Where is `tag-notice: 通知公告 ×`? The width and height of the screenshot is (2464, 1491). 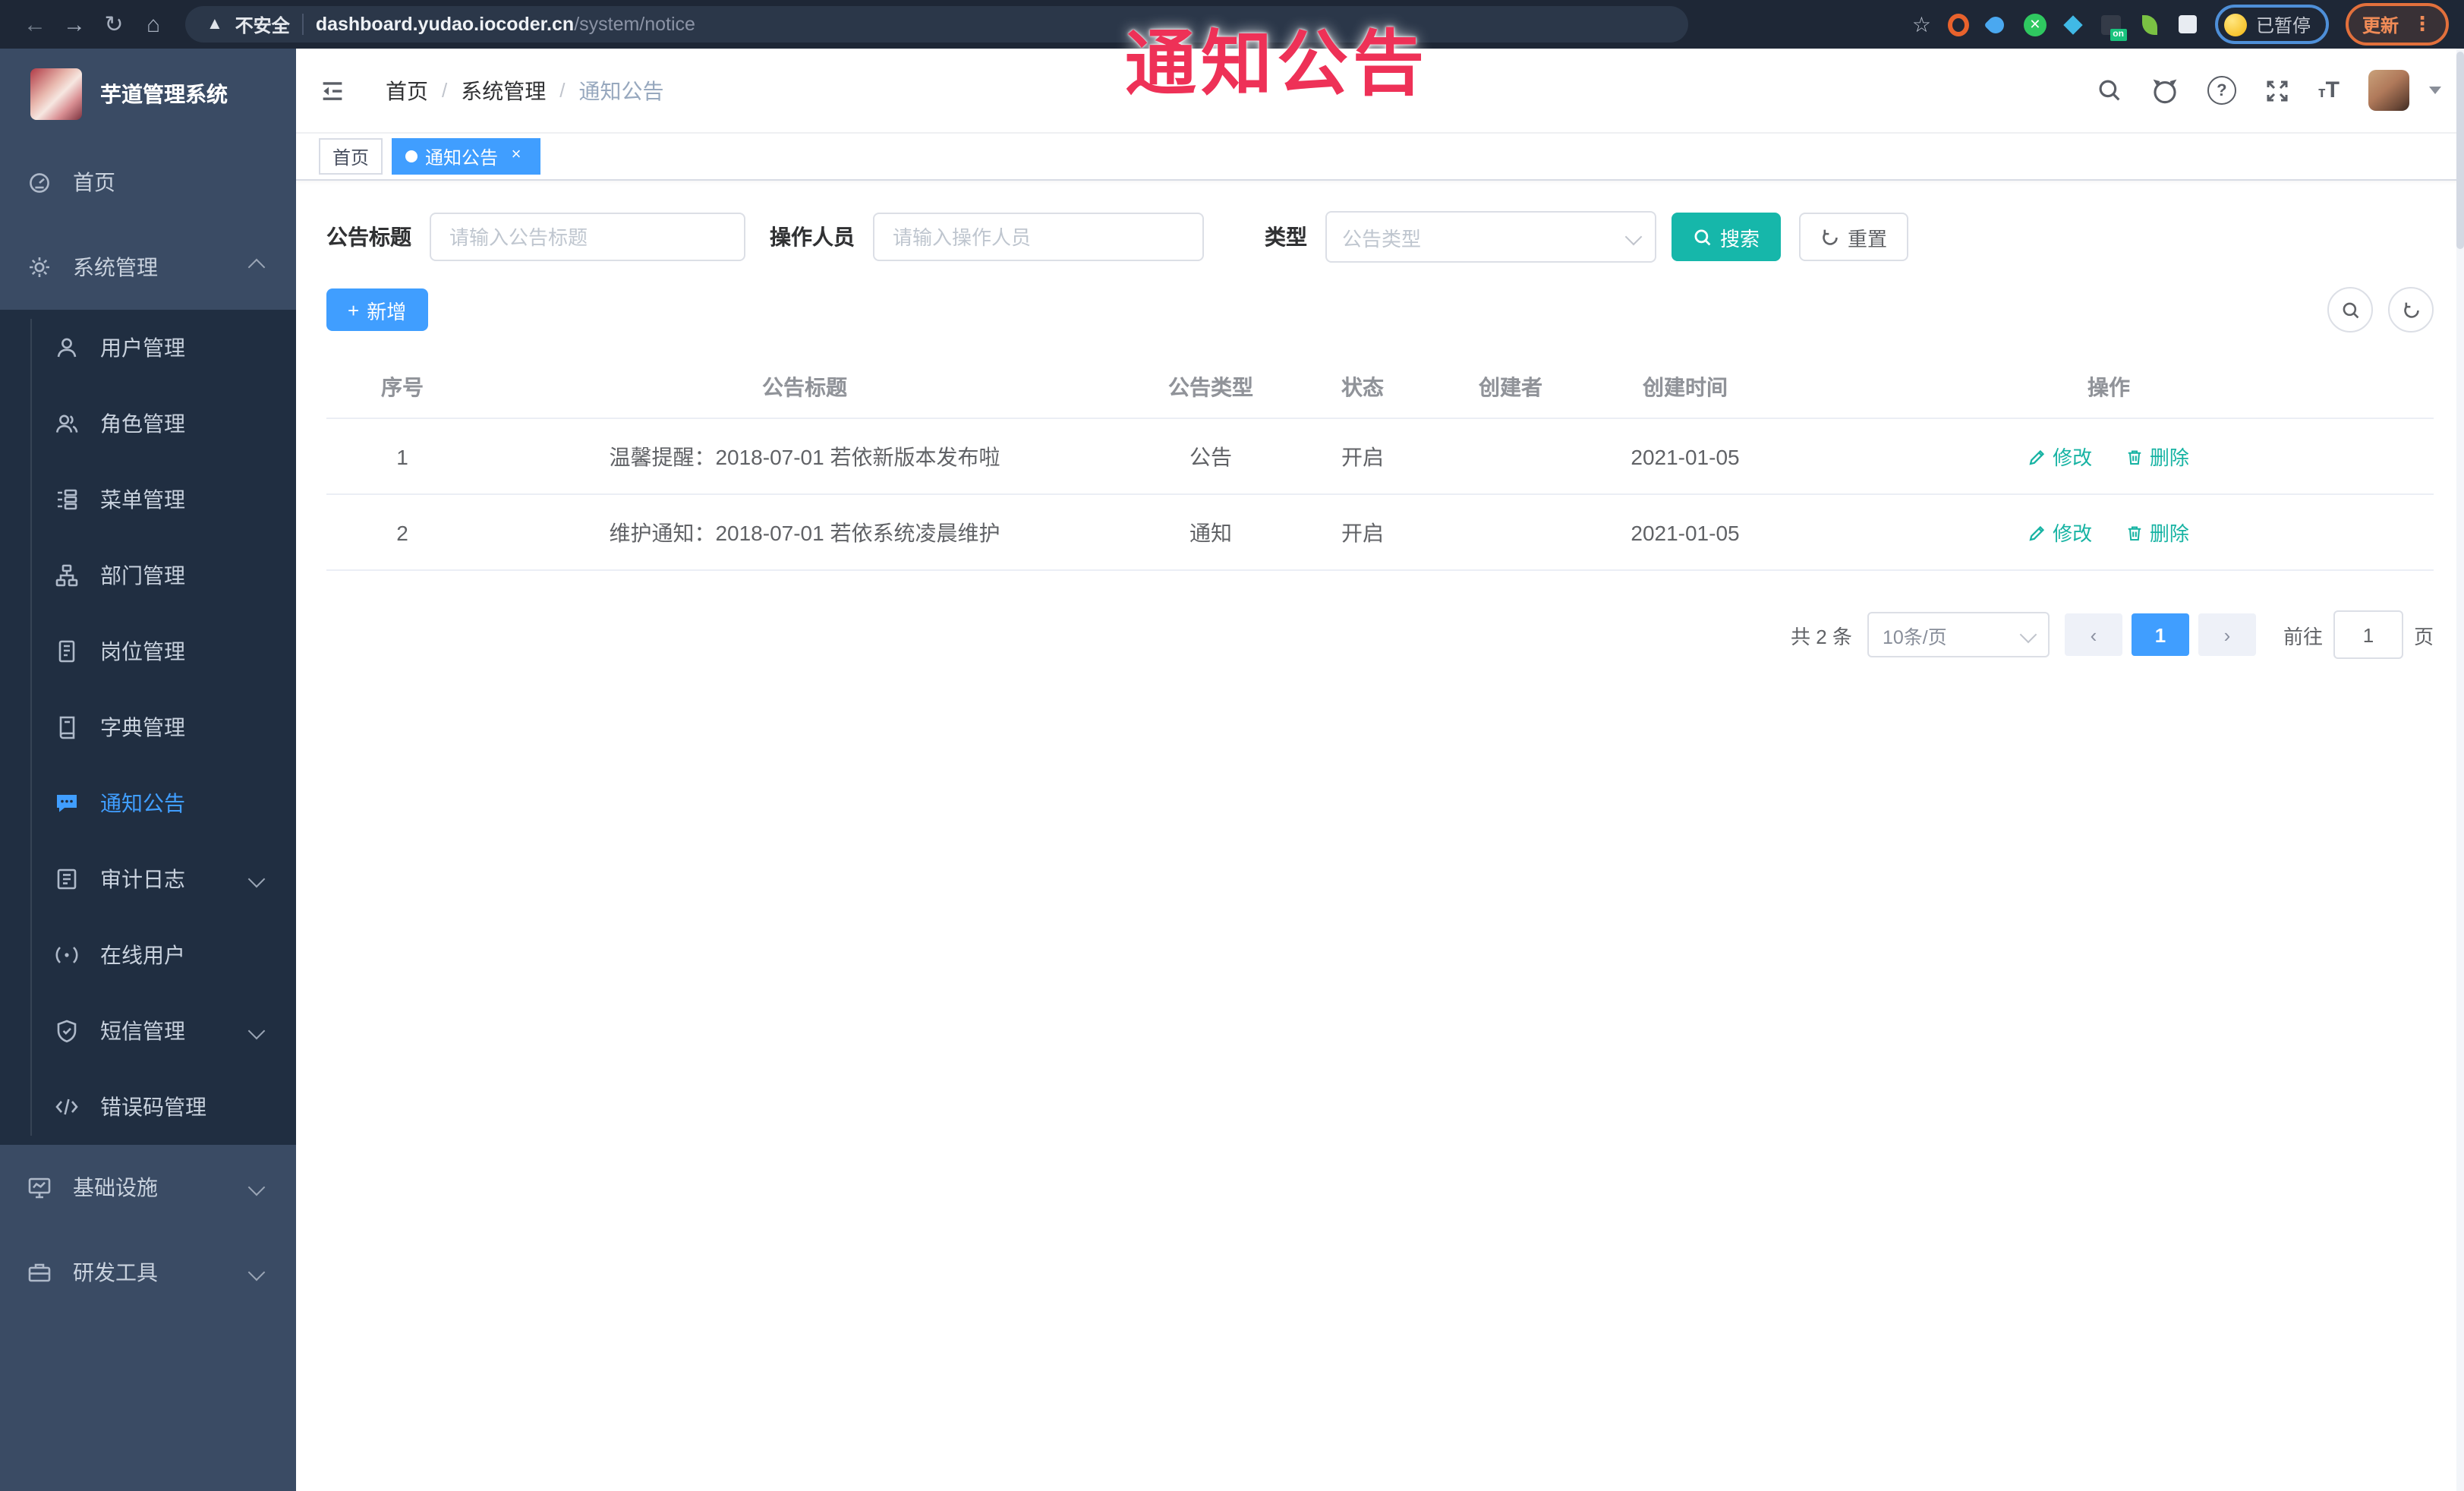 tag-notice: 通知公告 × is located at coordinates (467, 156).